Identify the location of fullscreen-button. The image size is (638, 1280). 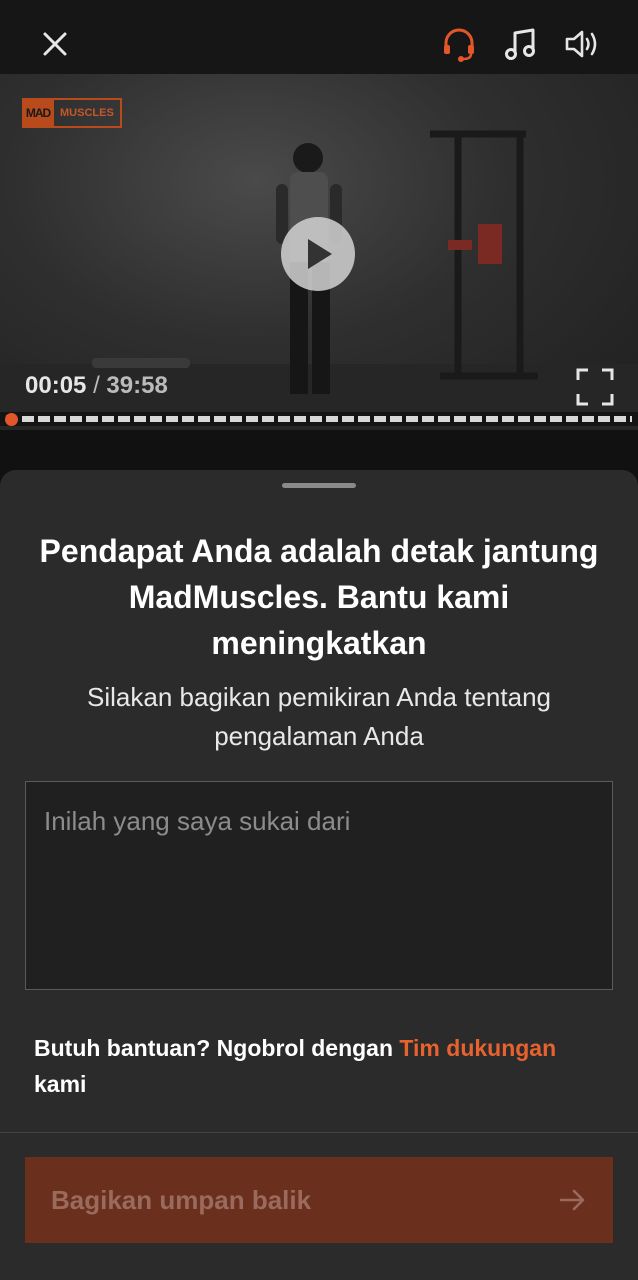
(595, 387).